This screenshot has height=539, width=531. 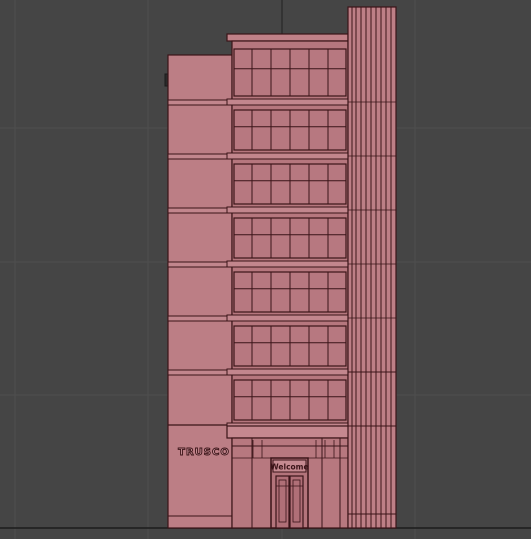 What do you see at coordinates (287, 37) in the screenshot?
I see `roof-parapet` at bounding box center [287, 37].